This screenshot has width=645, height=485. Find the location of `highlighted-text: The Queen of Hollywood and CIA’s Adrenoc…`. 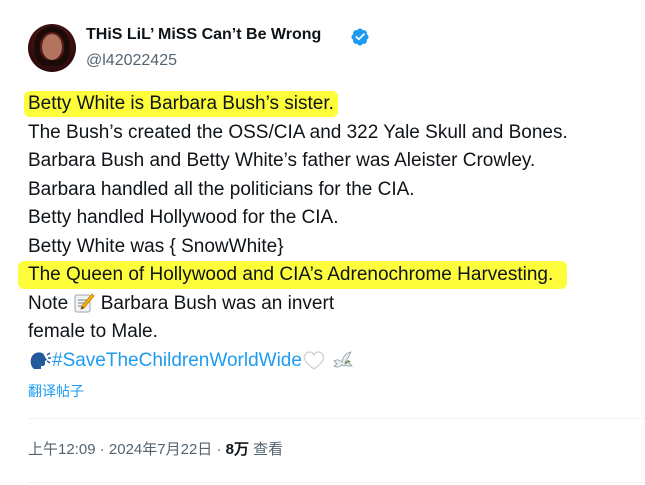

highlighted-text: The Queen of Hollywood and CIA’s Adrenoc… is located at coordinates (293, 275).